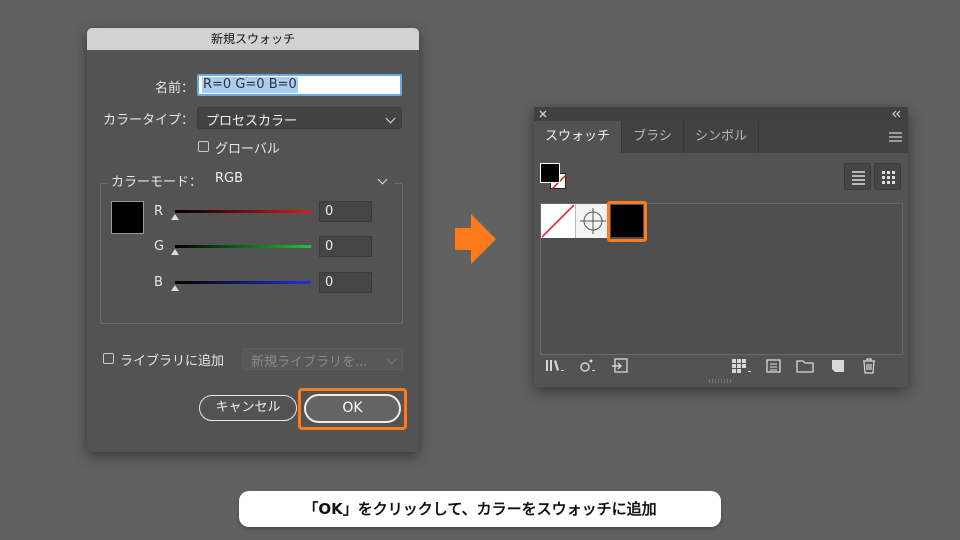 This screenshot has width=960, height=540. What do you see at coordinates (250, 85) in the screenshot?
I see `swatch-name-value: R=0 G=0 B=0` at bounding box center [250, 85].